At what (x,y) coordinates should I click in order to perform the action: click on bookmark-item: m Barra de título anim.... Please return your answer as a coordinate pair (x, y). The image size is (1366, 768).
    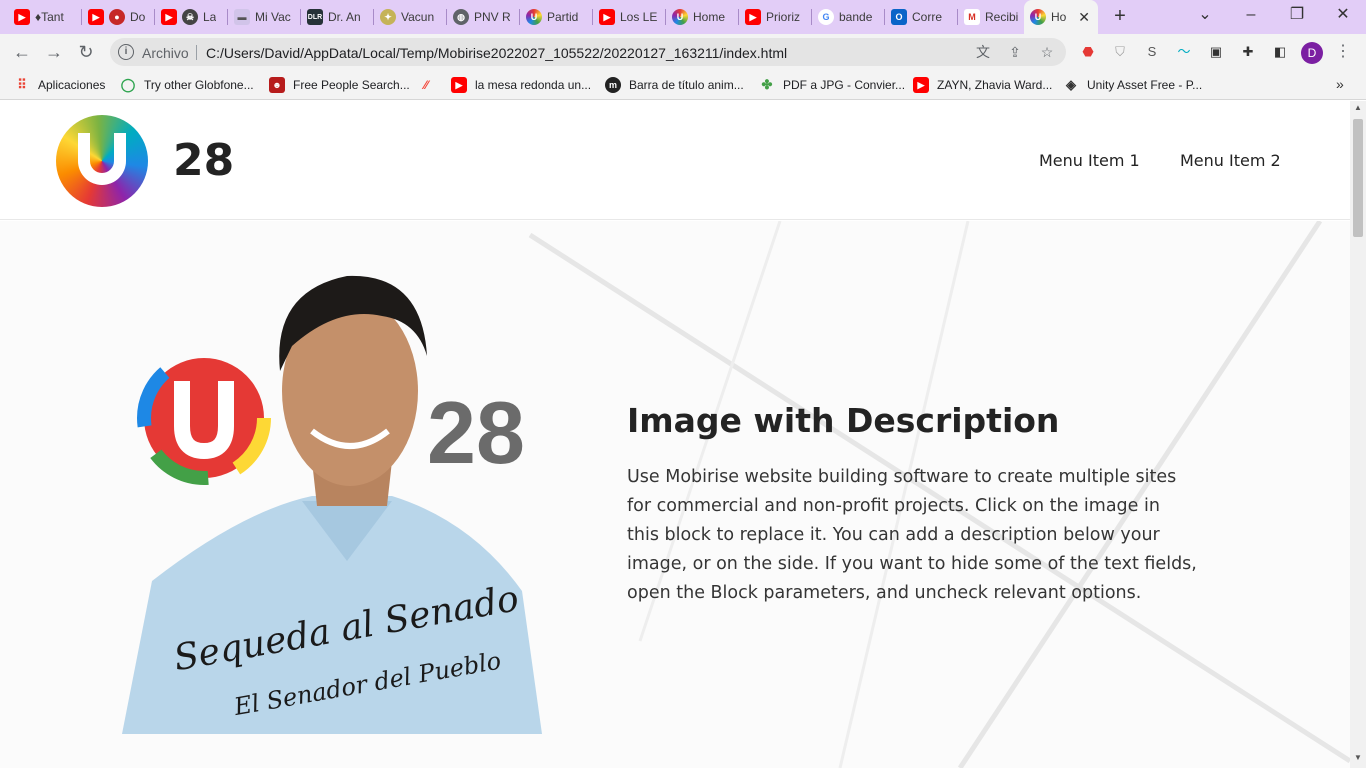
    Looking at the image, I should click on (674, 85).